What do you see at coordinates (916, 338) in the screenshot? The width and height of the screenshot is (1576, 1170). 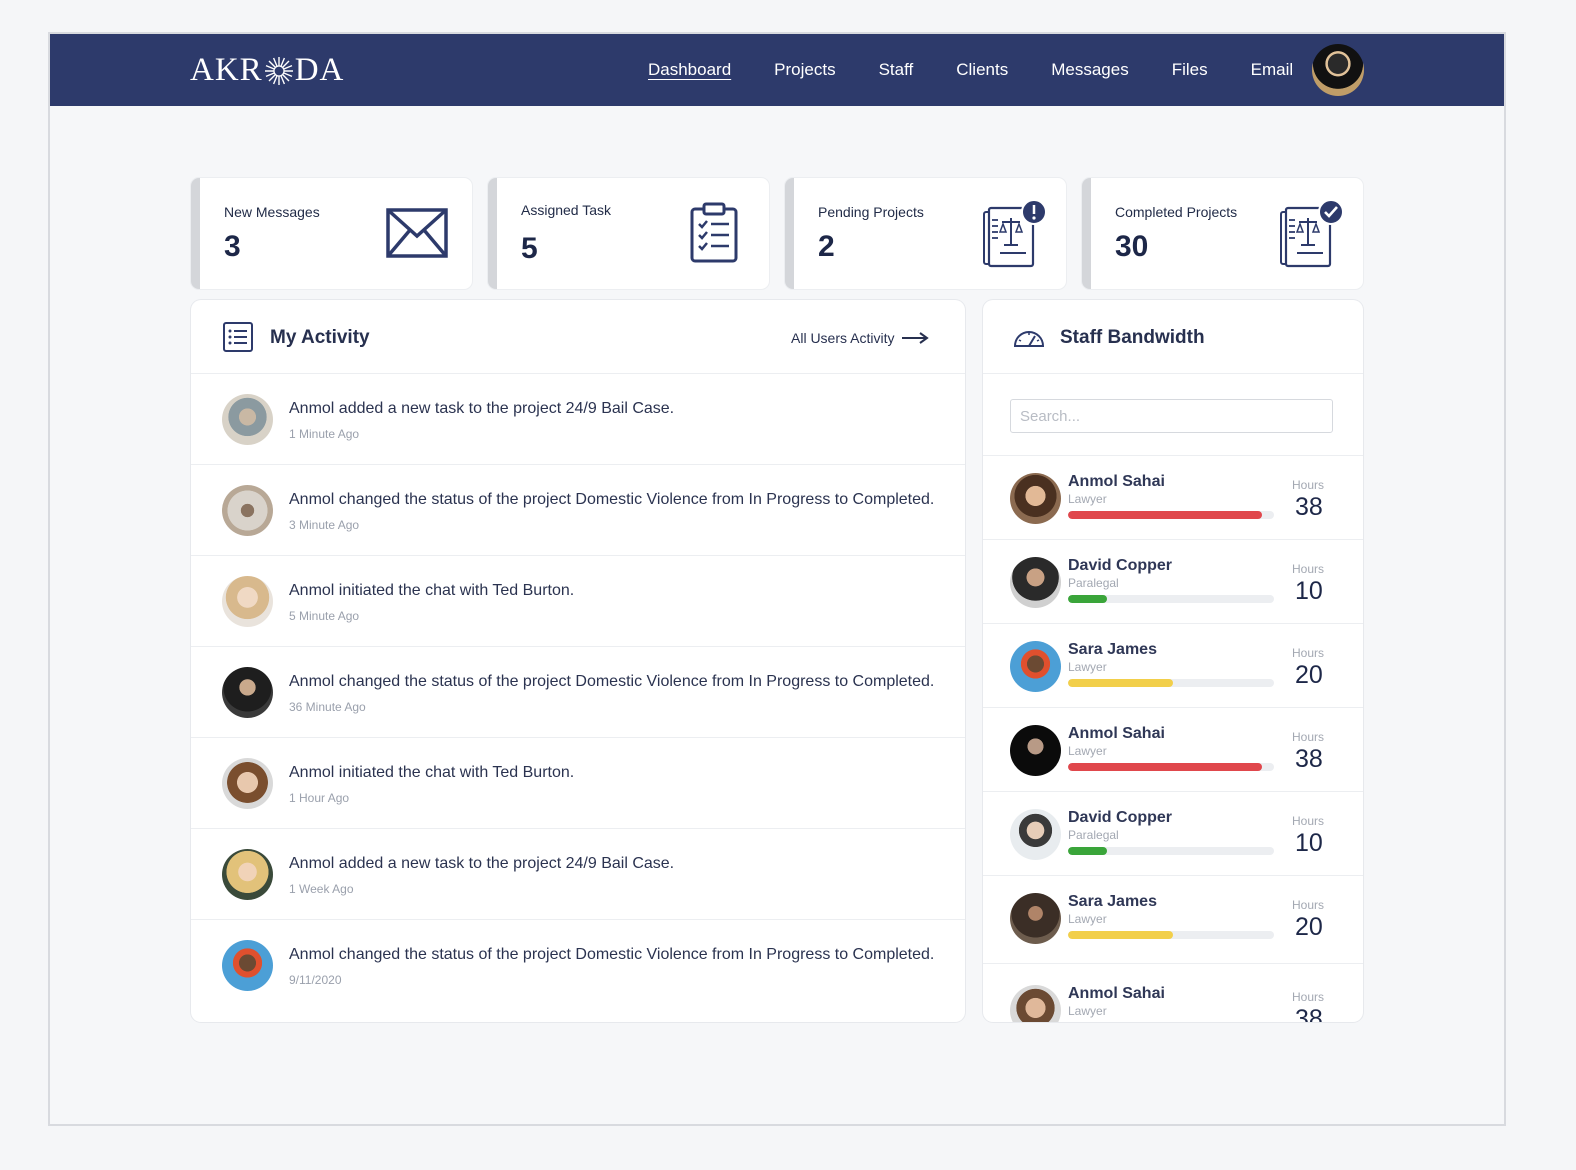 I see `arrow-right-icon` at bounding box center [916, 338].